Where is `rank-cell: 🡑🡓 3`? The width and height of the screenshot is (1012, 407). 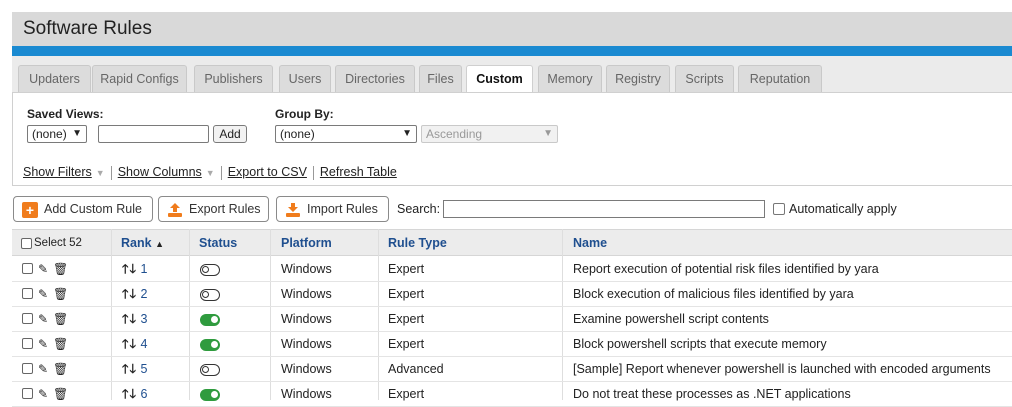
rank-cell: 🡑🡓 3 is located at coordinates (134, 319).